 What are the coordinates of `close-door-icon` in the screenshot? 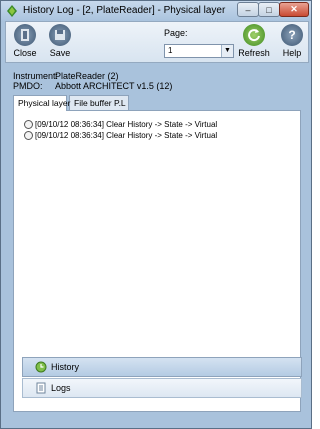 It's located at (25, 35).